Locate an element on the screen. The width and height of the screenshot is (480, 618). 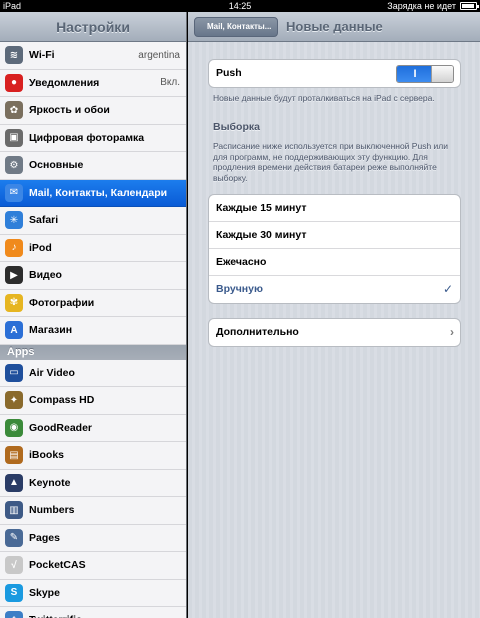
sidebar-item-label: Compass HD is located at coordinates (62, 400).